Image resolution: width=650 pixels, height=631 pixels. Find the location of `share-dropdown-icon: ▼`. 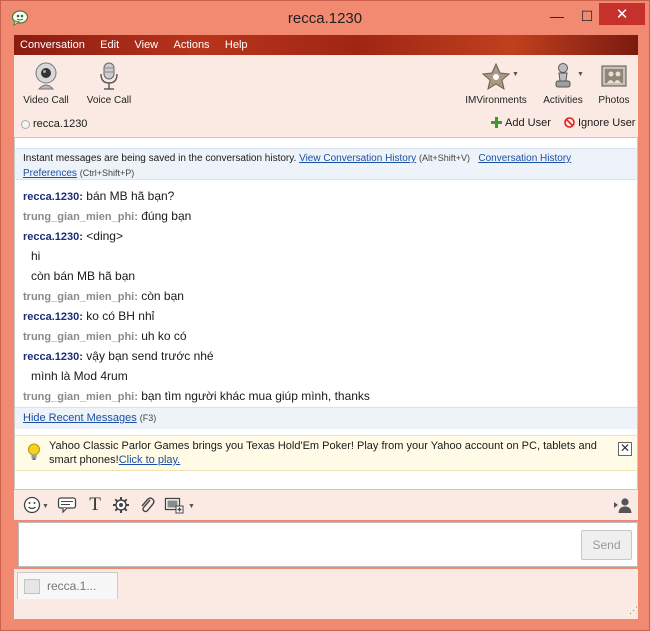

share-dropdown-icon: ▼ is located at coordinates (191, 506).